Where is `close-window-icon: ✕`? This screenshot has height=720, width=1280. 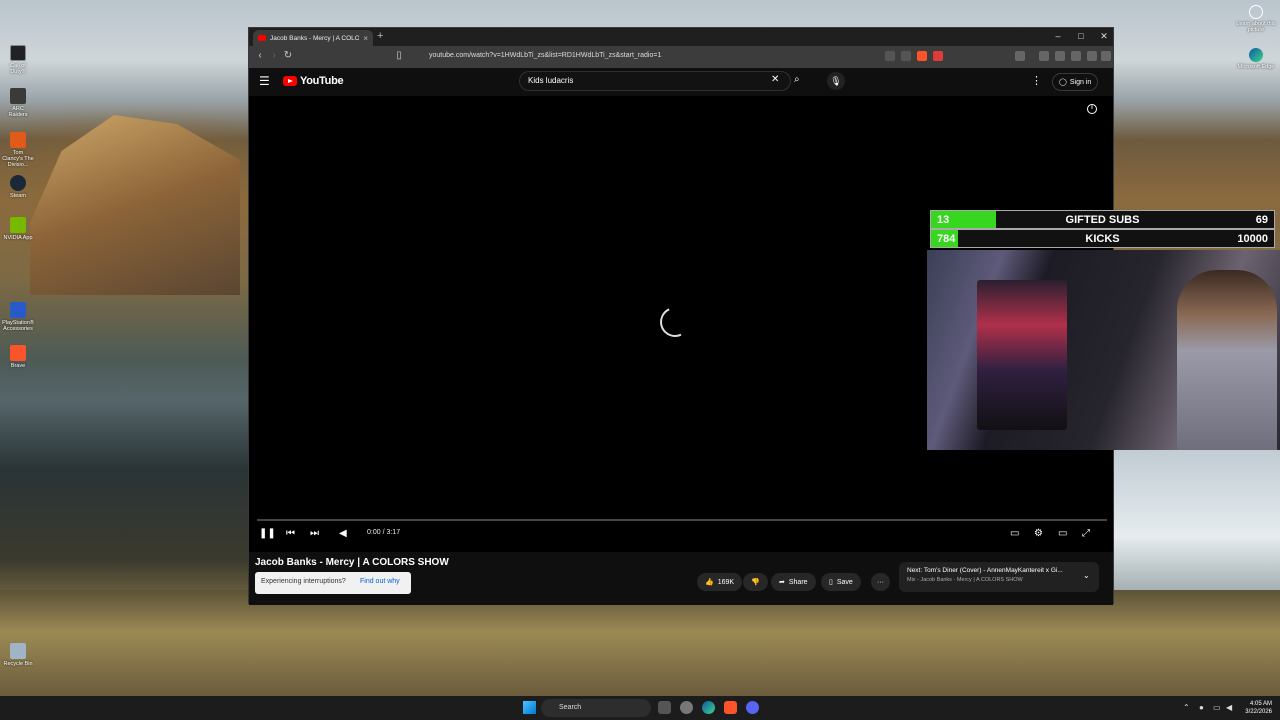 close-window-icon: ✕ is located at coordinates (1104, 36).